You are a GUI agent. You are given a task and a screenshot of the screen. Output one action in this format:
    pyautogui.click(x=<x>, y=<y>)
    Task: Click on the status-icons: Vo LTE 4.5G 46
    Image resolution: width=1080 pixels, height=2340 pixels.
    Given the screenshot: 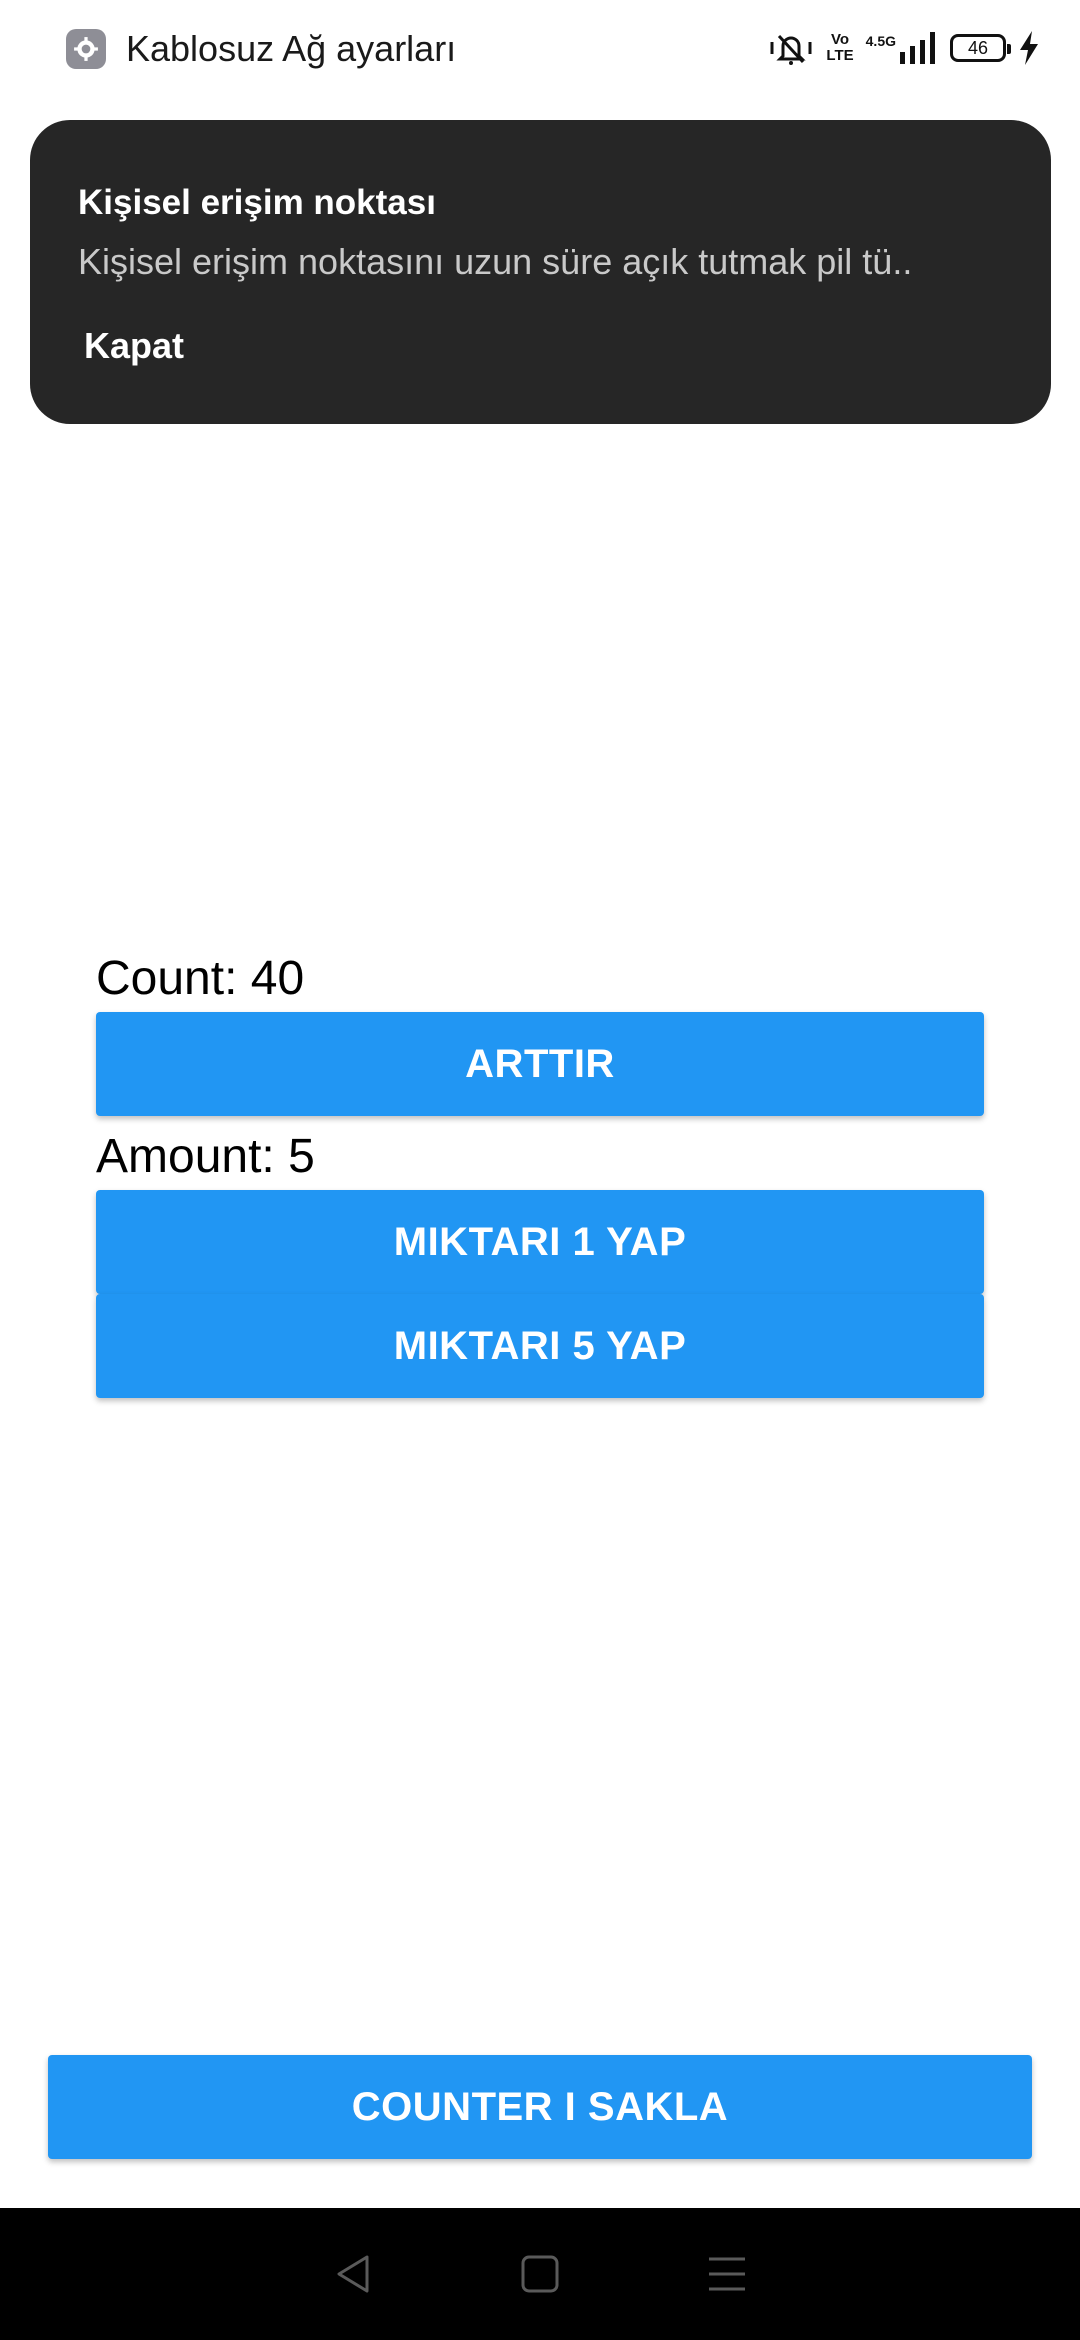 What is the action you would take?
    pyautogui.click(x=904, y=48)
    